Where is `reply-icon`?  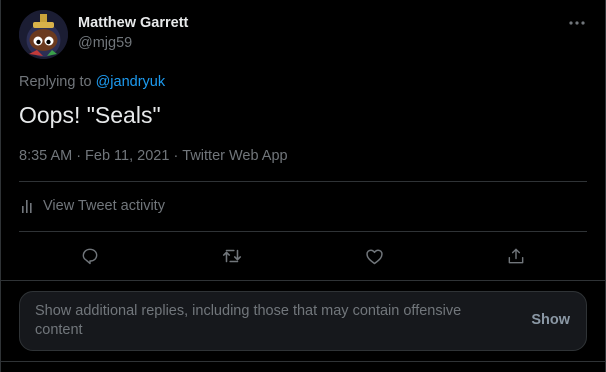 reply-icon is located at coordinates (90, 256).